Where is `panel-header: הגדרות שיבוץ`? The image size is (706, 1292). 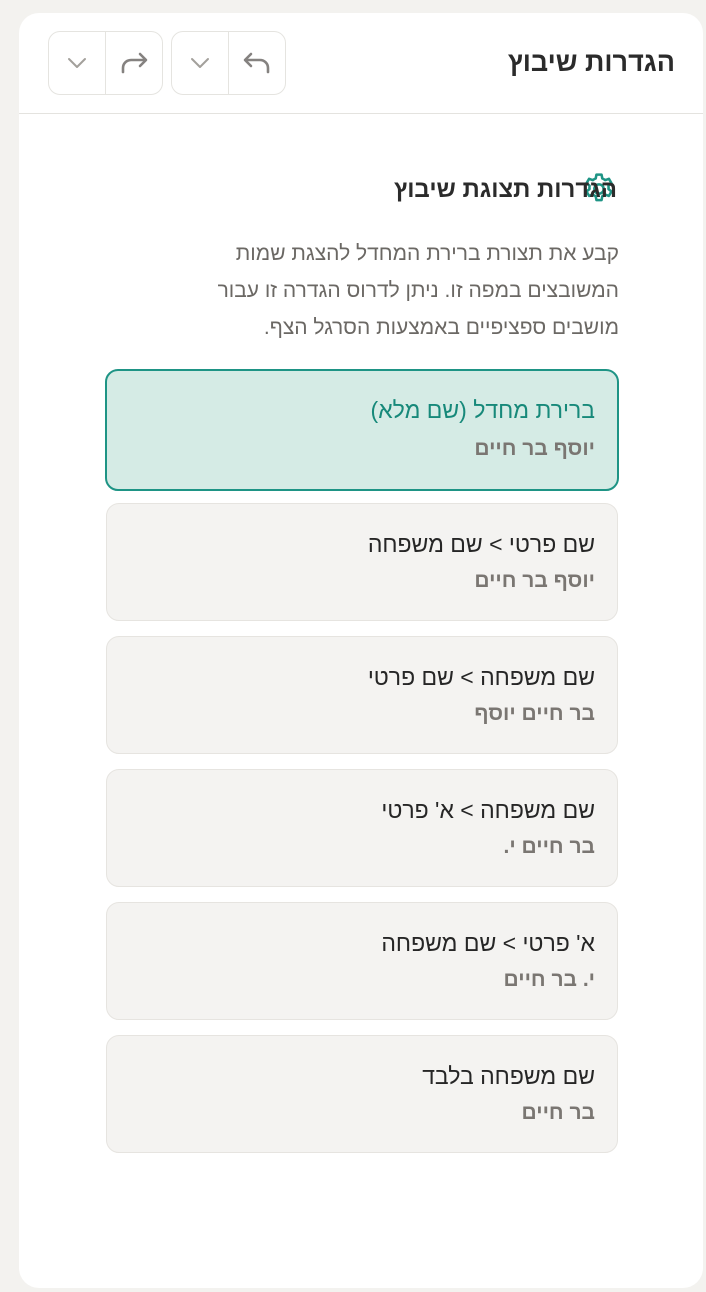 panel-header: הגדרות שיבוץ is located at coordinates (361, 63).